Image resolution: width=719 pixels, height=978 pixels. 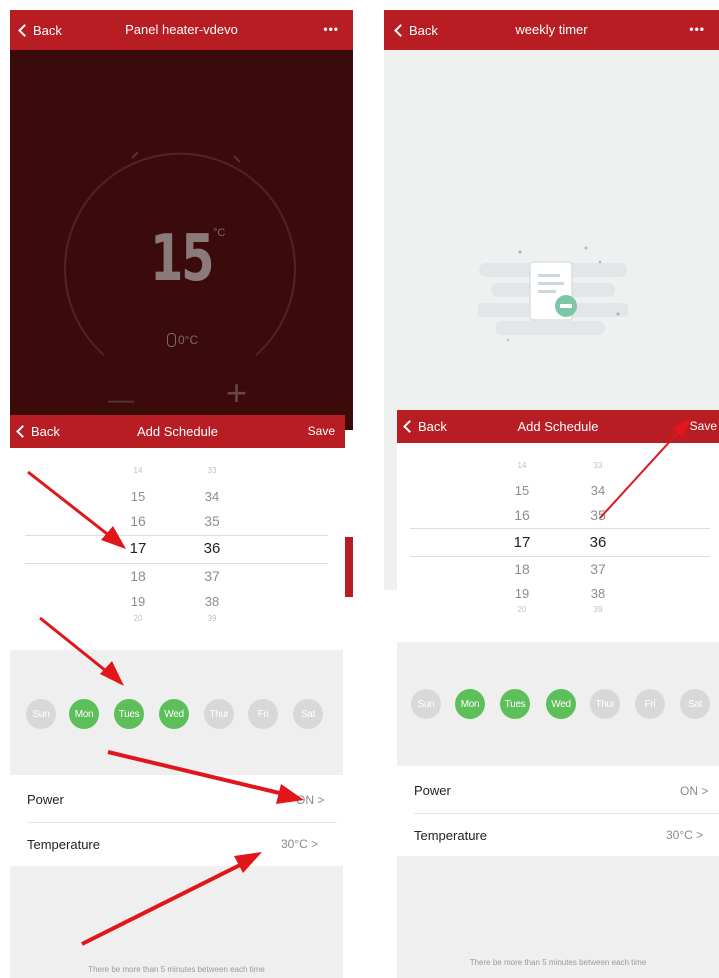 I want to click on arrow-to-save, so click(x=642, y=472).